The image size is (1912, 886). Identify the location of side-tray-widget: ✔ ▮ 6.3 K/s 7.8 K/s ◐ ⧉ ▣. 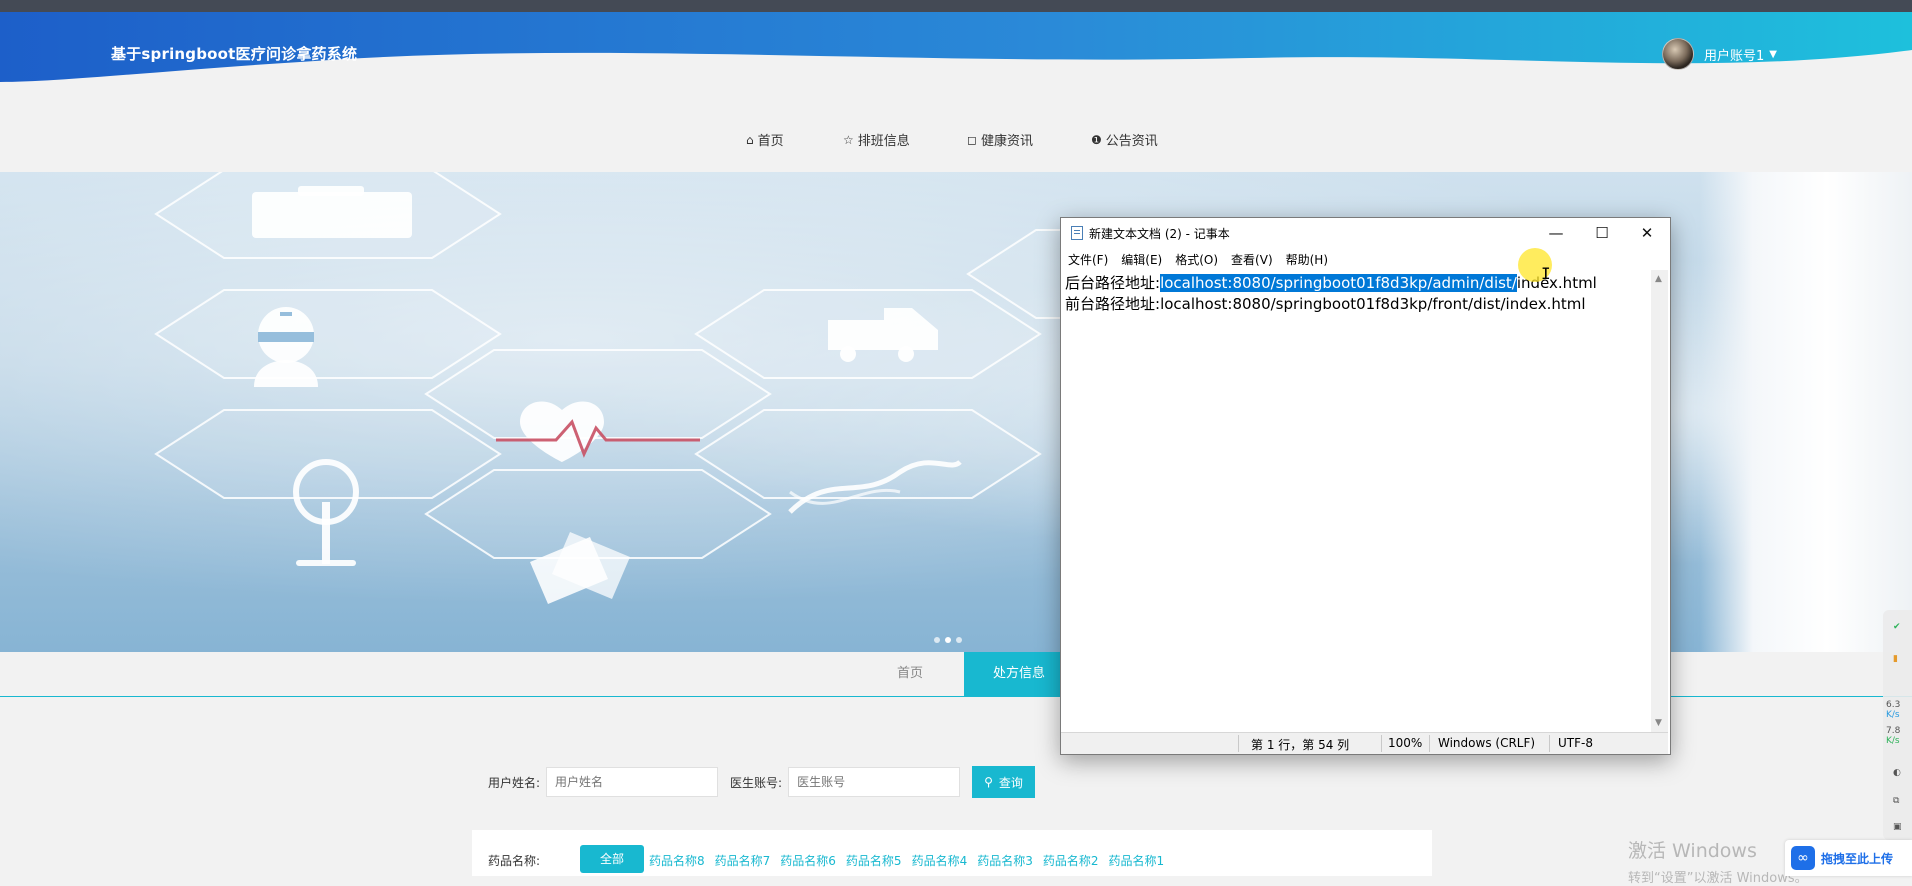
(1897, 725).